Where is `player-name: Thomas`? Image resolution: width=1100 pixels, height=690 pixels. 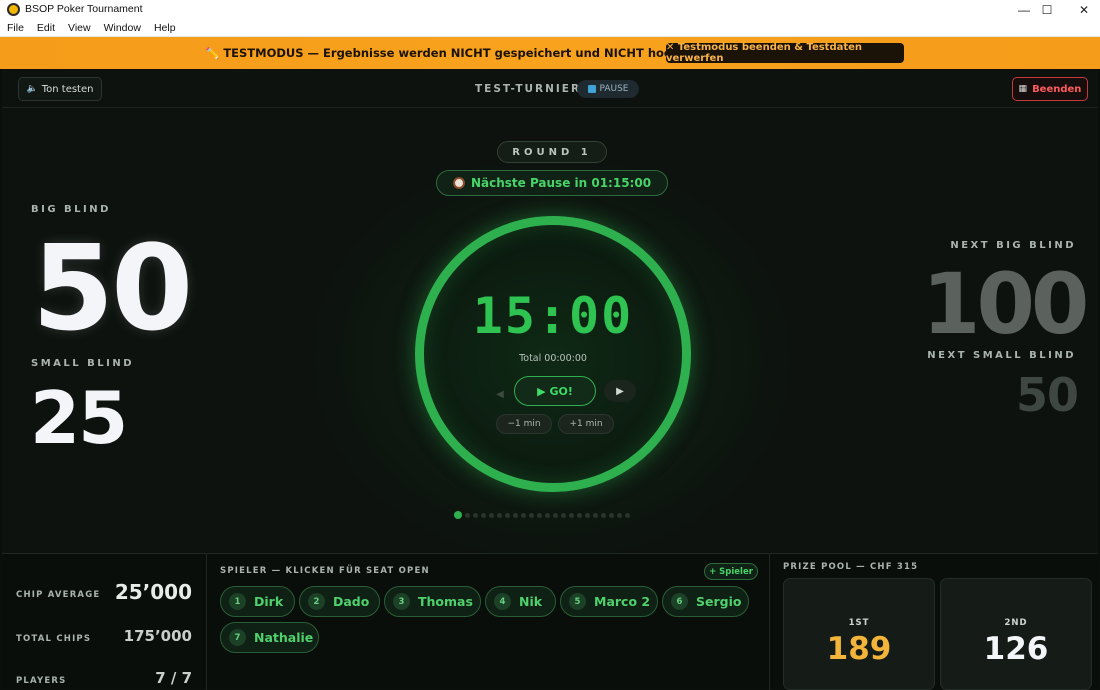
player-name: Thomas is located at coordinates (445, 601).